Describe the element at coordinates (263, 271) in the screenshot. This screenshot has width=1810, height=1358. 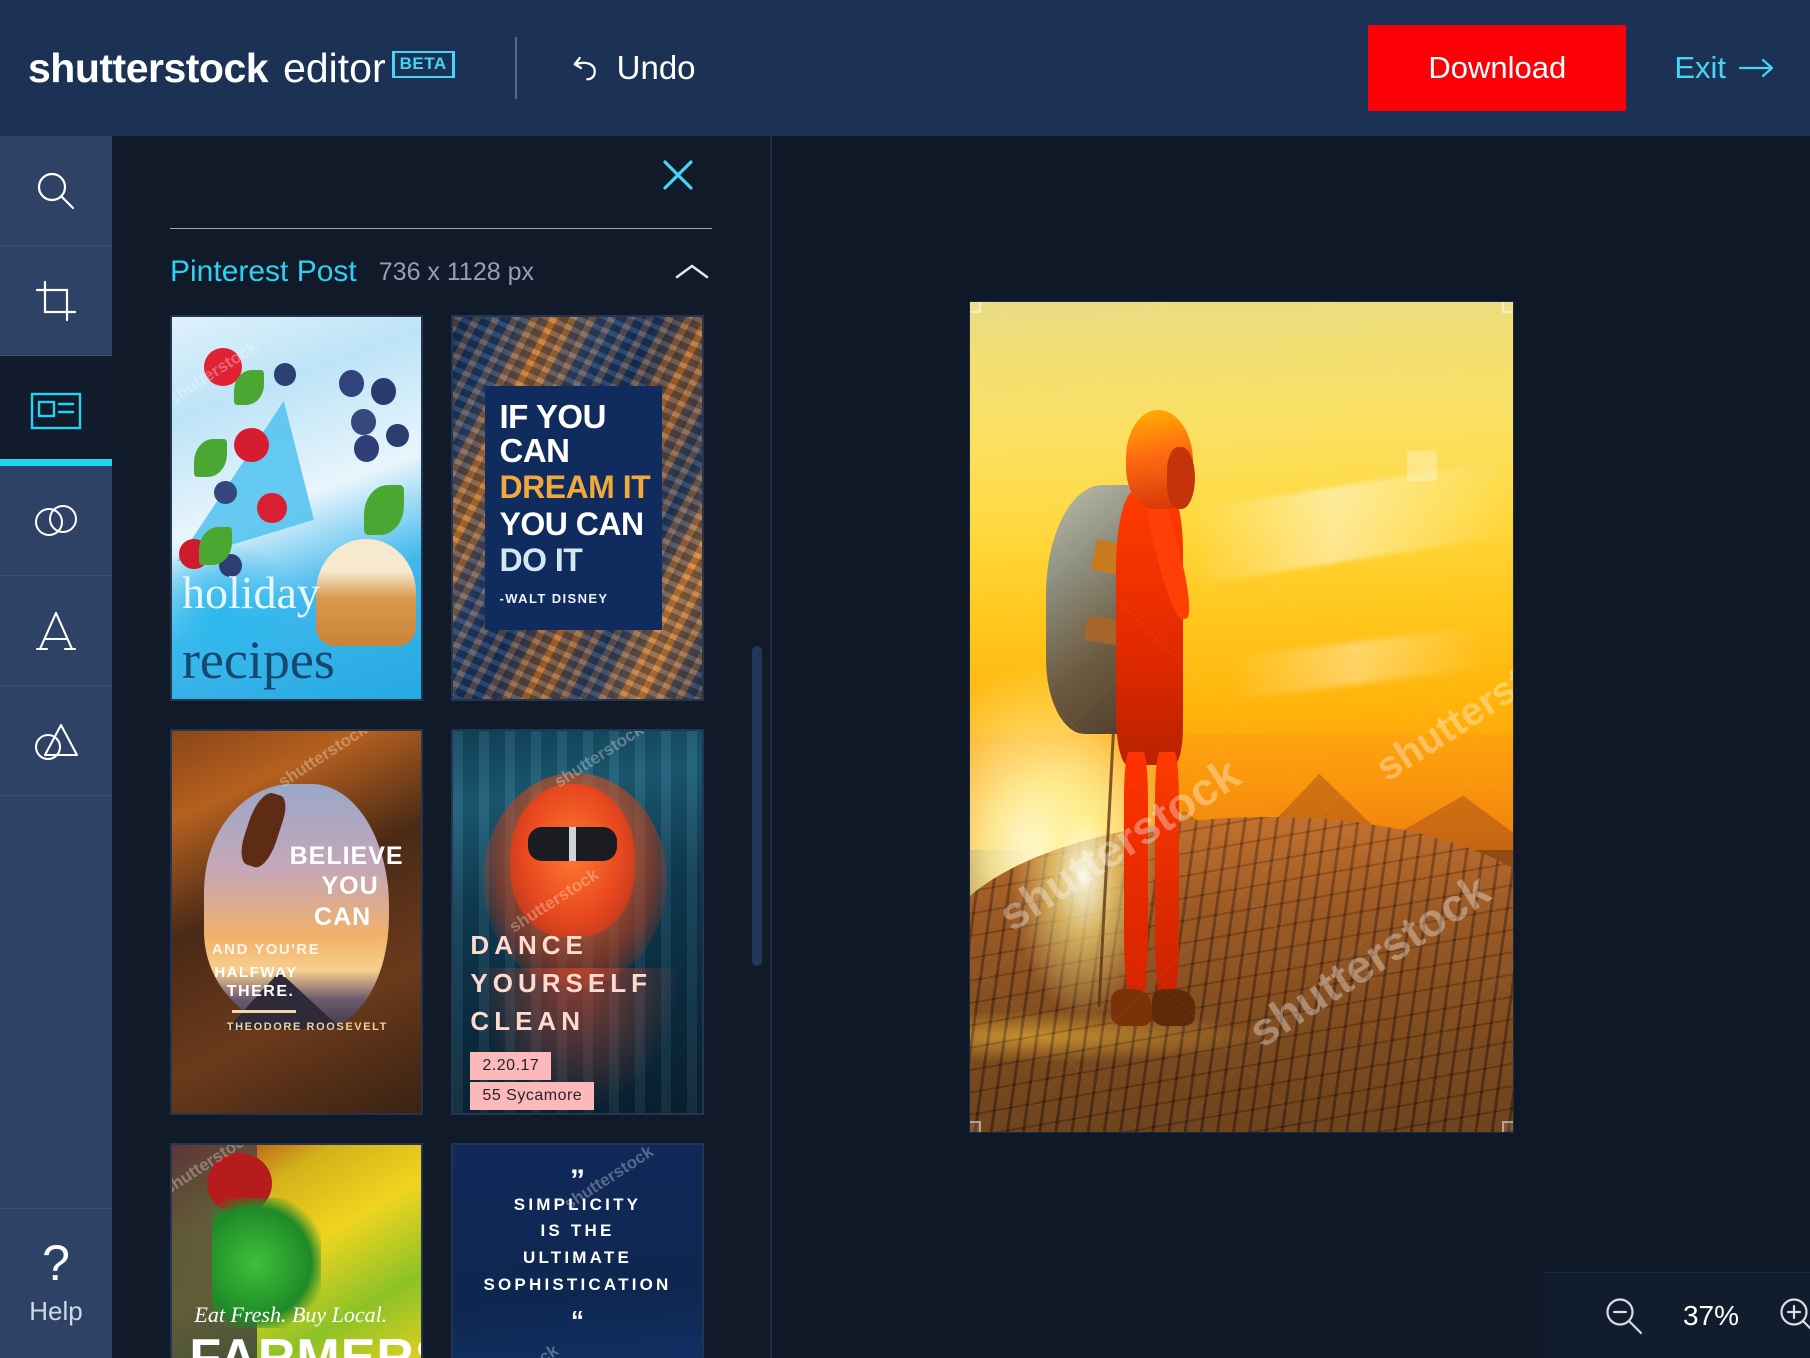
I see `section-title: Pinterest Post` at that location.